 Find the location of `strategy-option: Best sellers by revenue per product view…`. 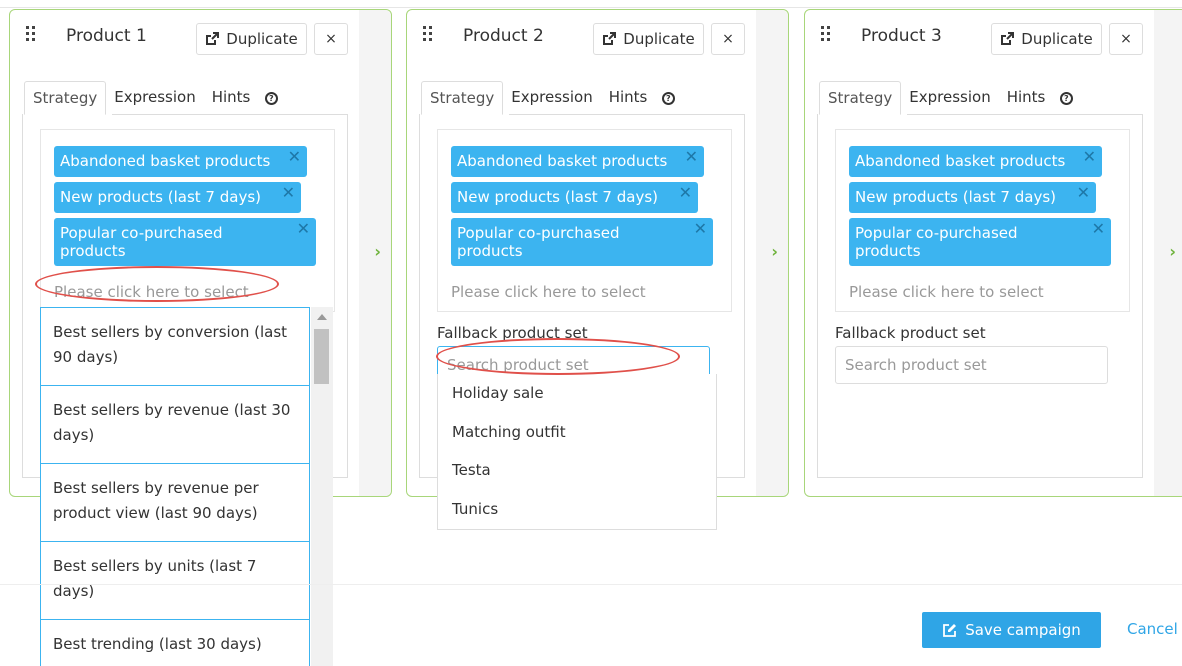

strategy-option: Best sellers by revenue per product view… is located at coordinates (175, 502).